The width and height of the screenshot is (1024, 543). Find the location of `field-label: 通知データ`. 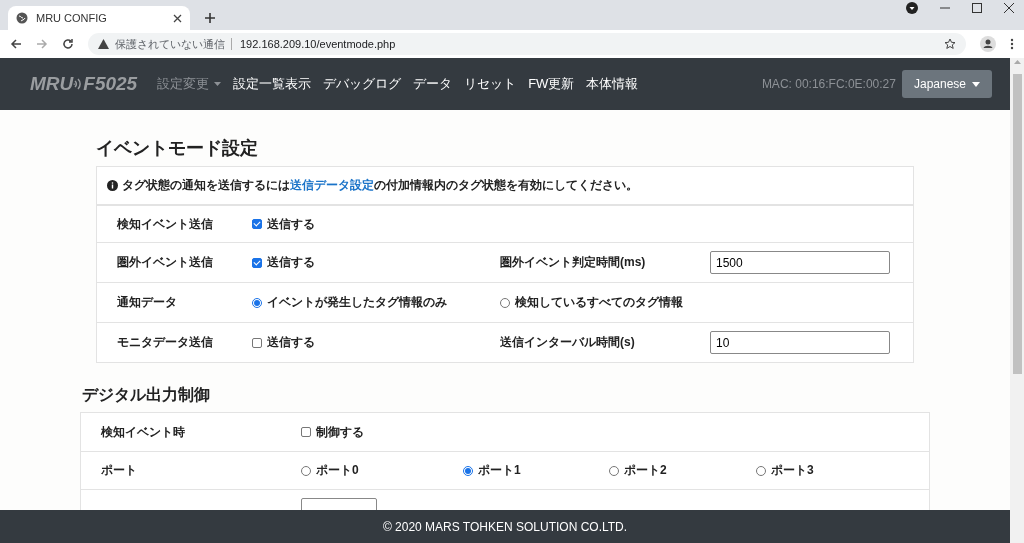

field-label: 通知データ is located at coordinates (147, 302).